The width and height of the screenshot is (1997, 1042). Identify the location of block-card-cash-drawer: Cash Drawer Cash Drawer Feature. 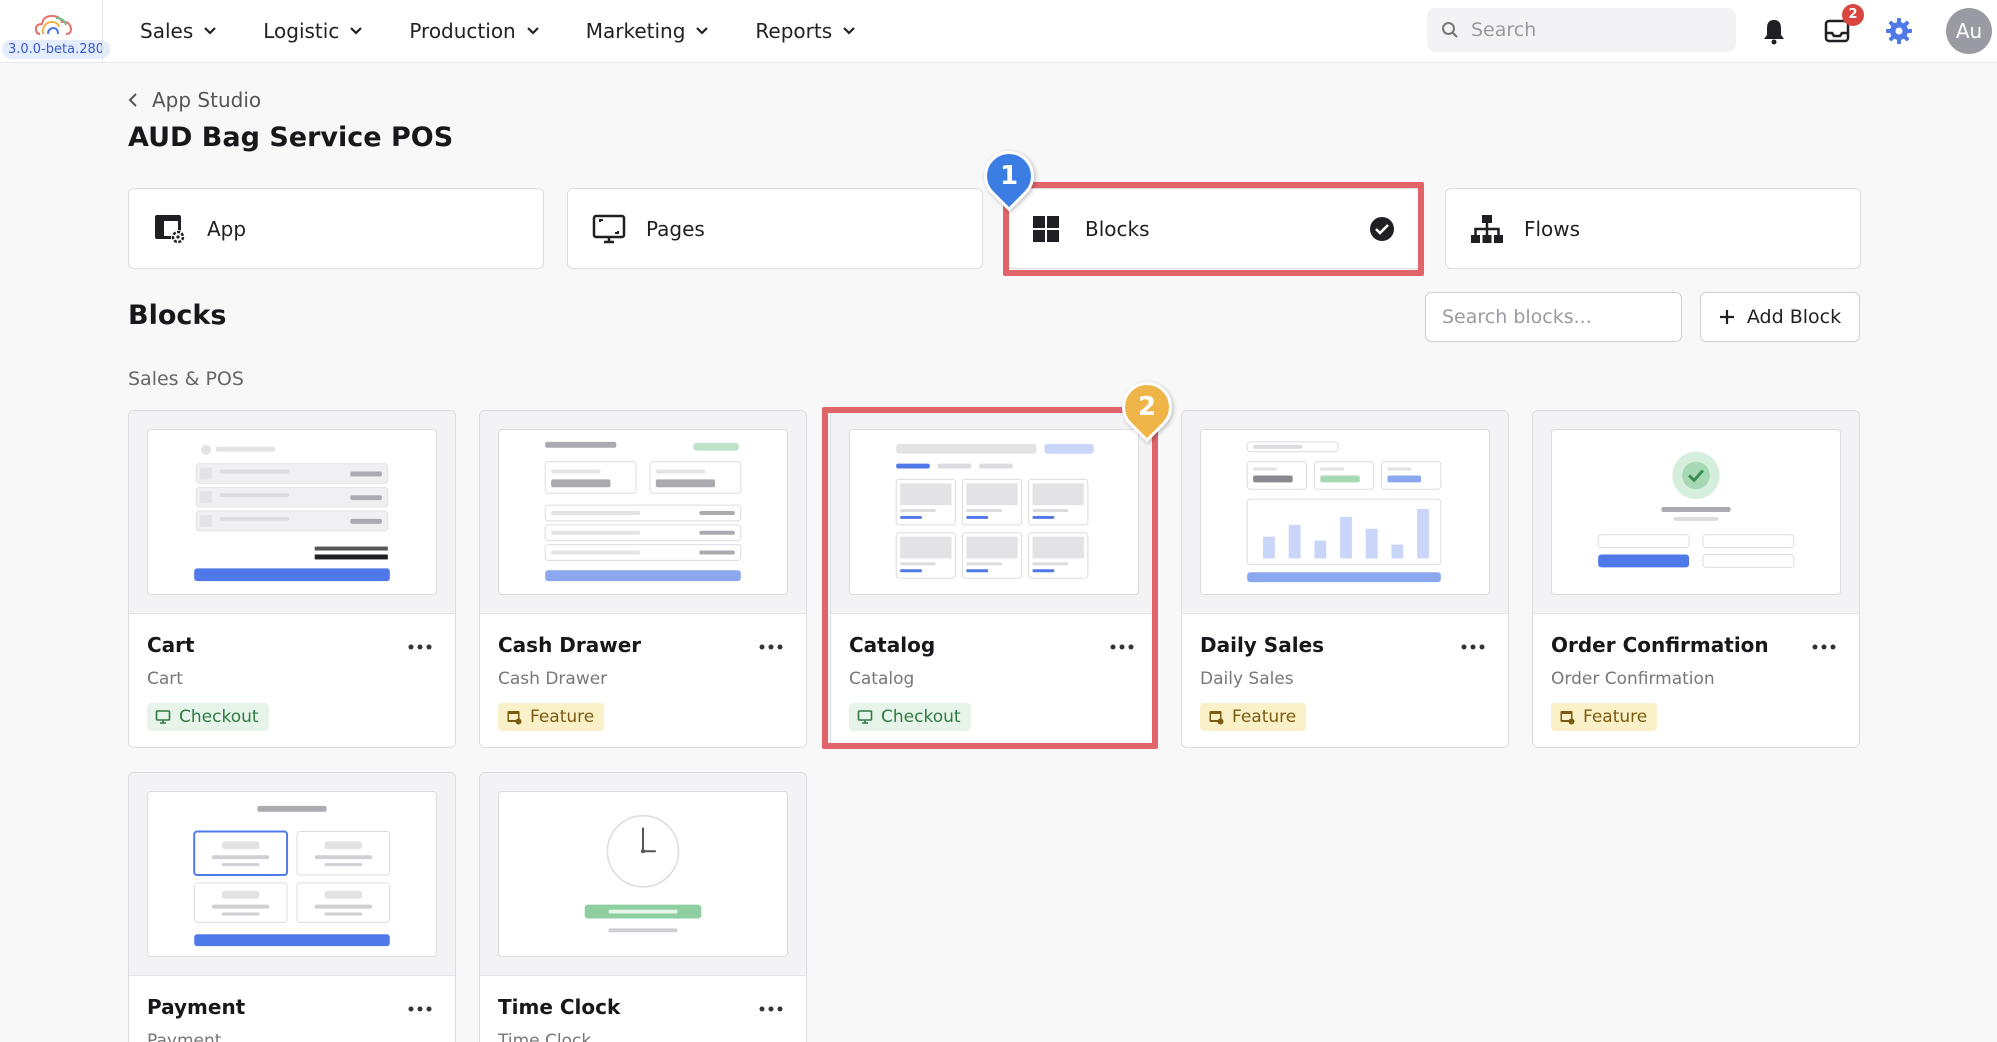
(643, 579).